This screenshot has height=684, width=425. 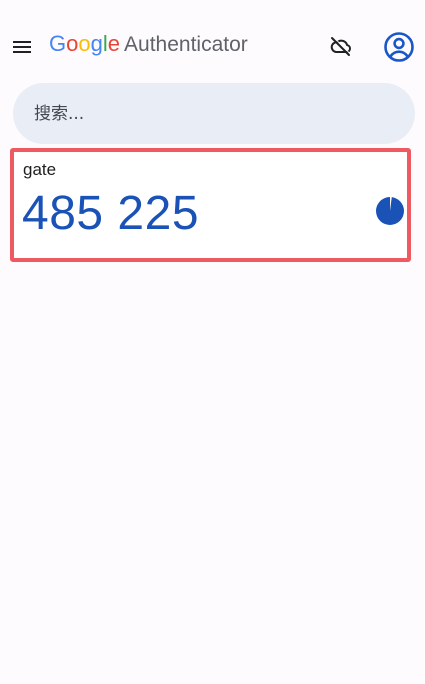 I want to click on app-logo: Google Authenticator, so click(x=148, y=47).